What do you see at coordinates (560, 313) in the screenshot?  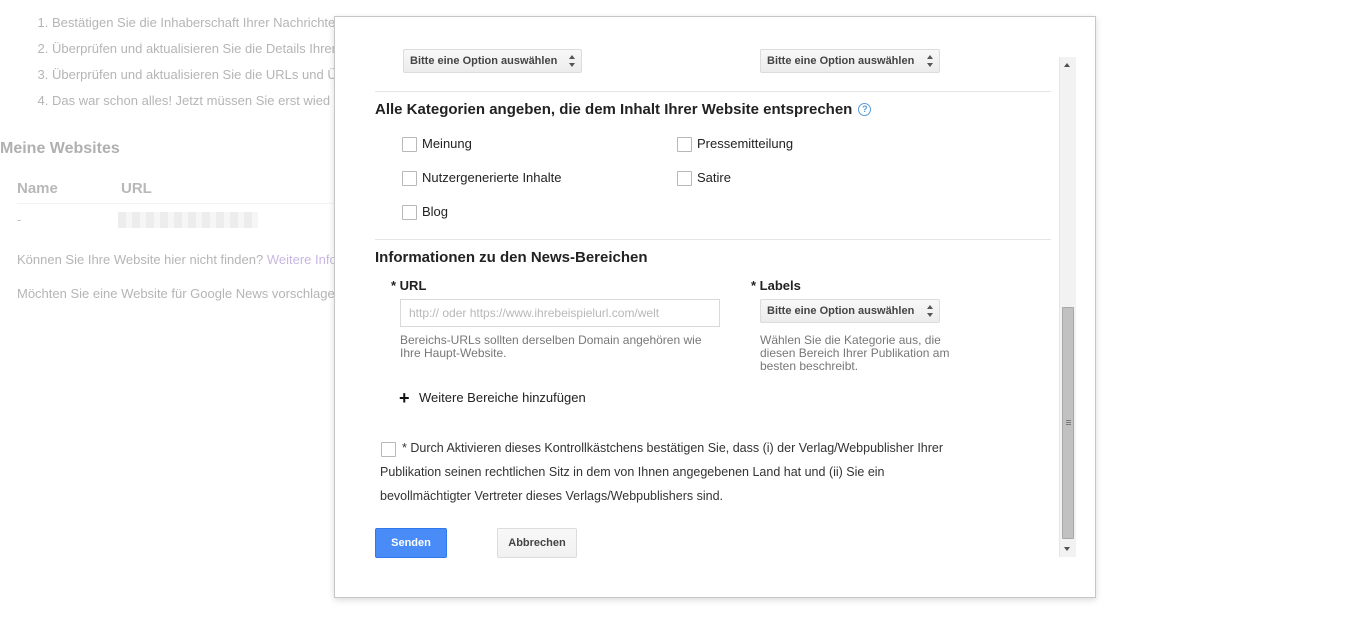 I see `section-url-input` at bounding box center [560, 313].